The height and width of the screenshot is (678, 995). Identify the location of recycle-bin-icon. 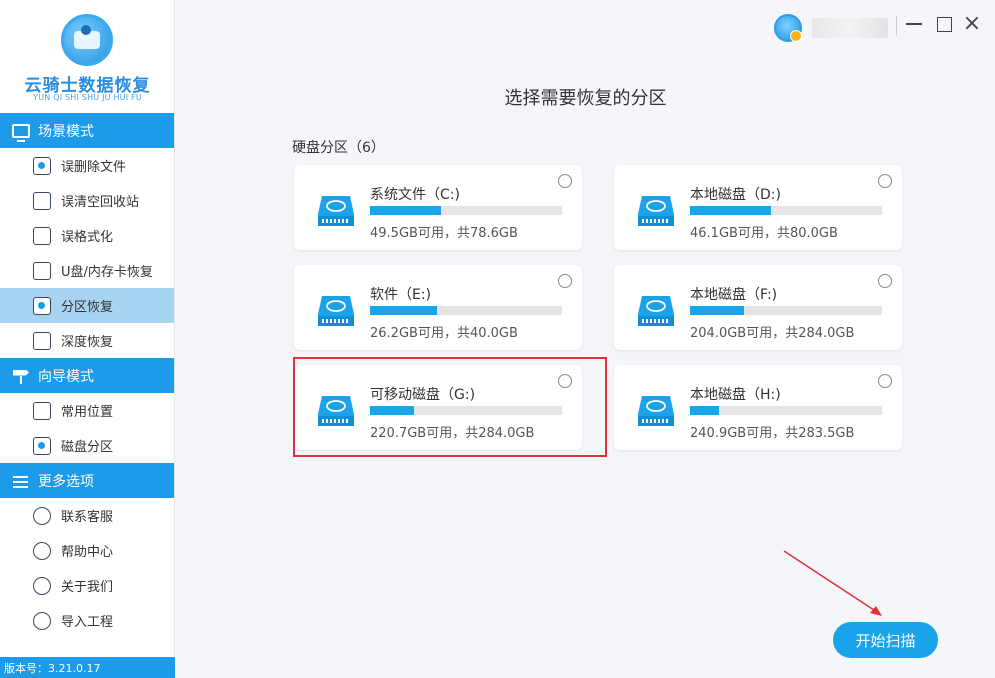
(42, 200).